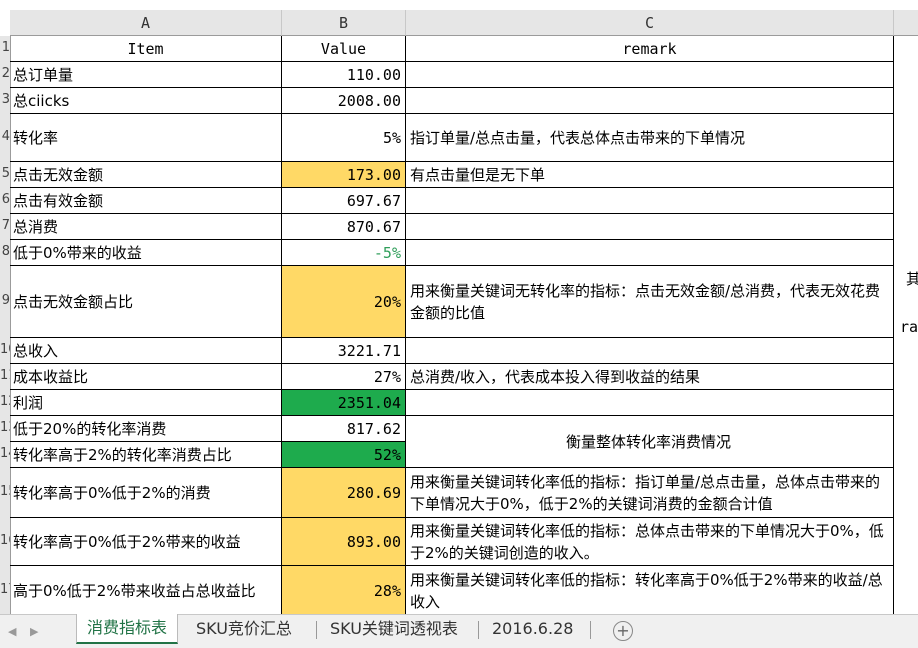 Image resolution: width=918 pixels, height=648 pixels. Describe the element at coordinates (650, 138) in the screenshot. I see `cell-remark: 指订单量/总点击量，代表总体点击带来的下单情况` at that location.